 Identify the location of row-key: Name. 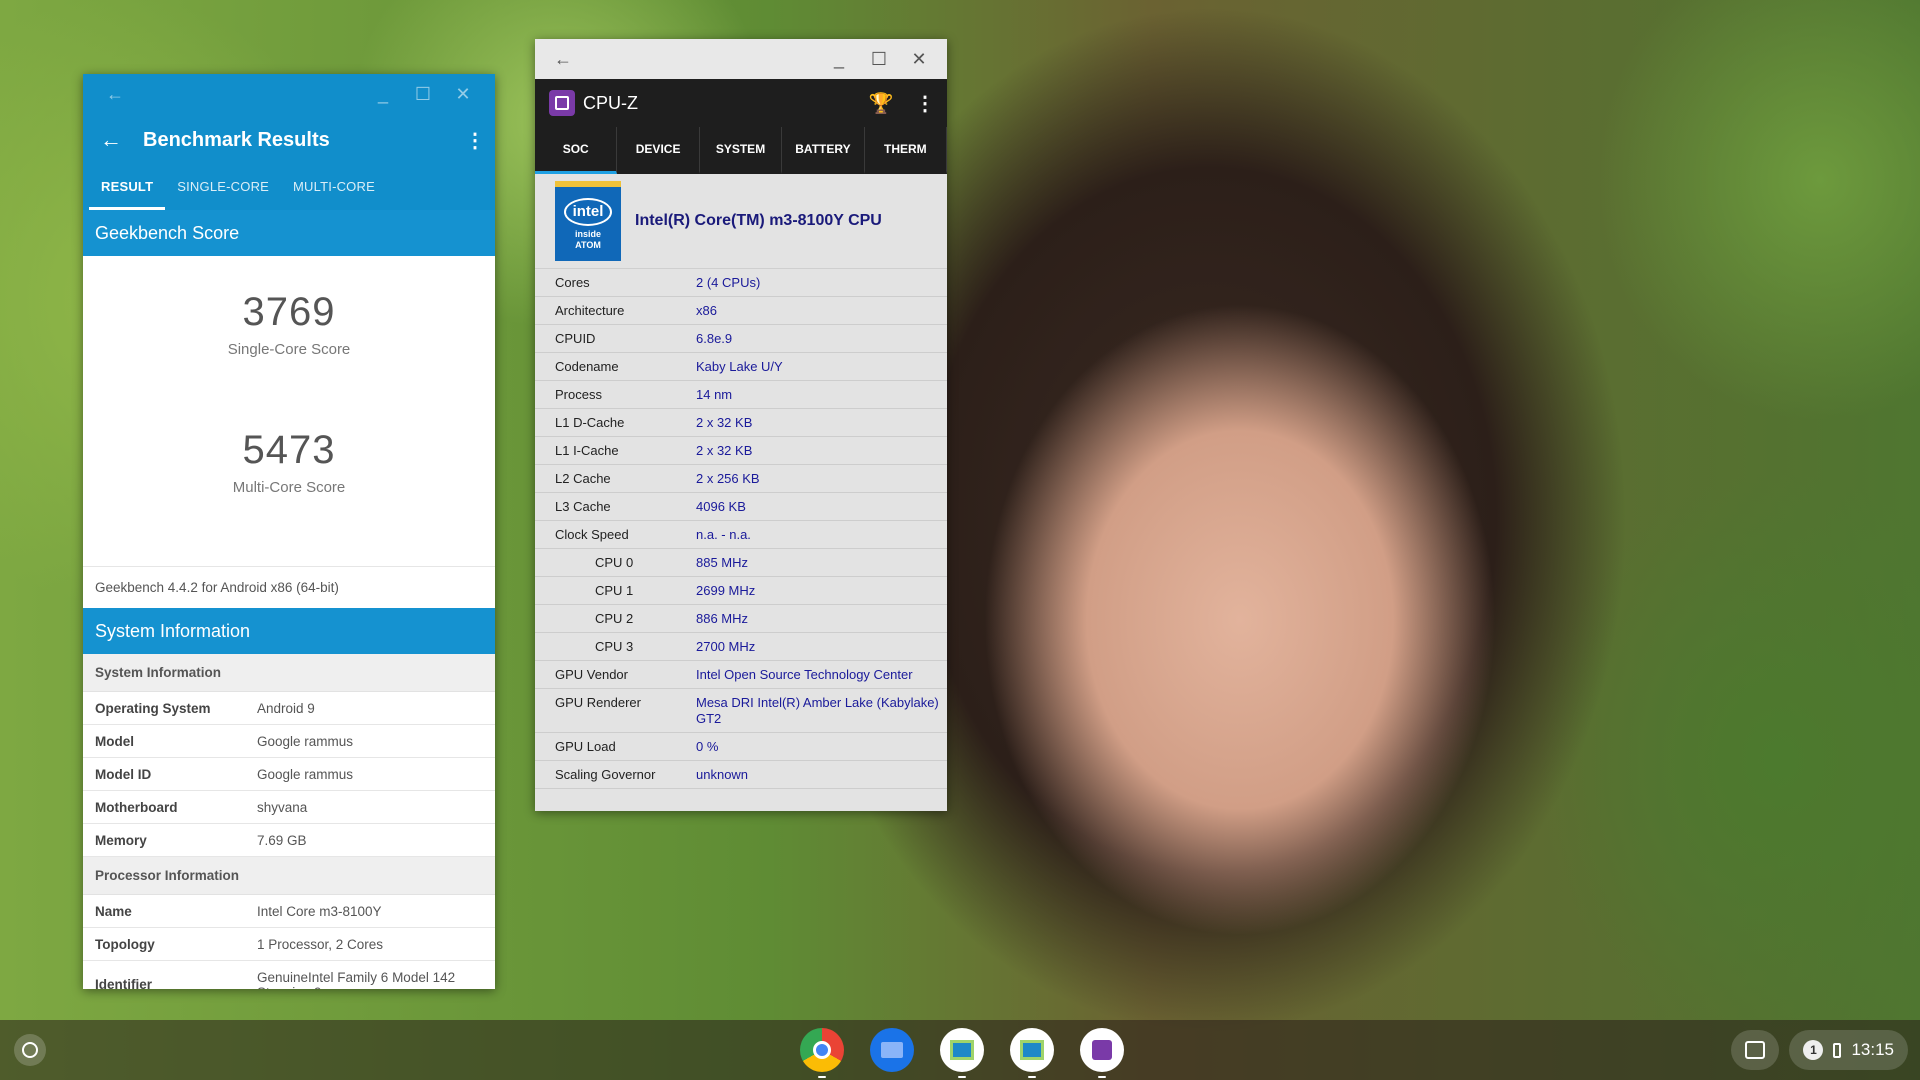
(113, 911).